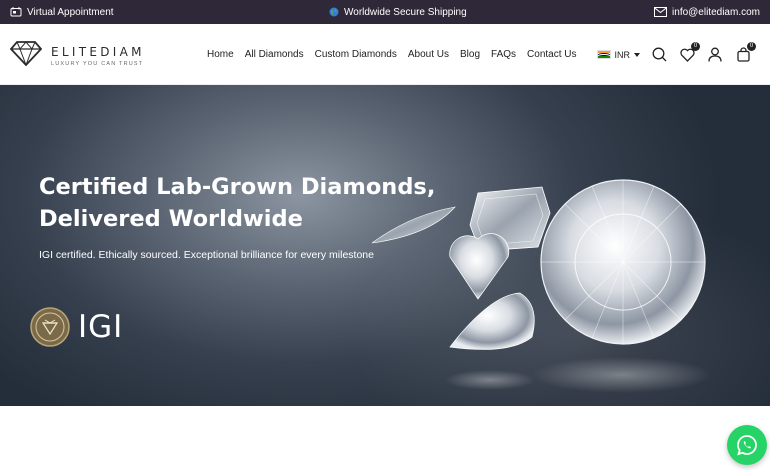  I want to click on pear-diamond, so click(492, 321).